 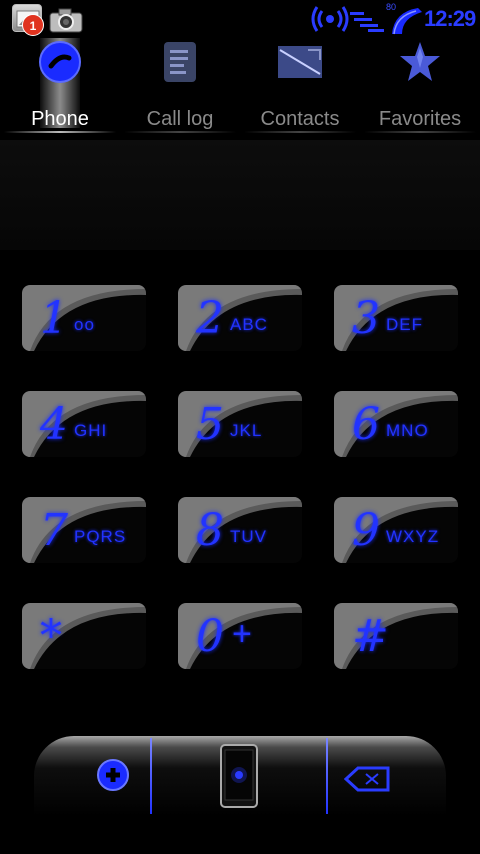 What do you see at coordinates (246, 430) in the screenshot?
I see `key-letters: JKL` at bounding box center [246, 430].